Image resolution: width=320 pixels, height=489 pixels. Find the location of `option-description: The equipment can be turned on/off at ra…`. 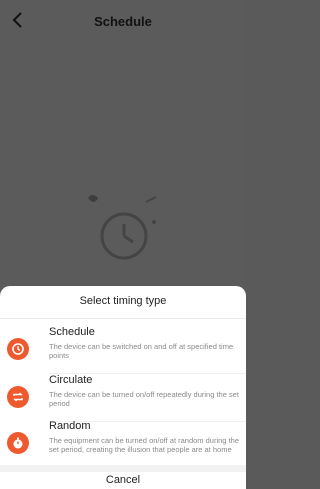

option-description: The equipment can be turned on/off at ra… is located at coordinates (144, 445).